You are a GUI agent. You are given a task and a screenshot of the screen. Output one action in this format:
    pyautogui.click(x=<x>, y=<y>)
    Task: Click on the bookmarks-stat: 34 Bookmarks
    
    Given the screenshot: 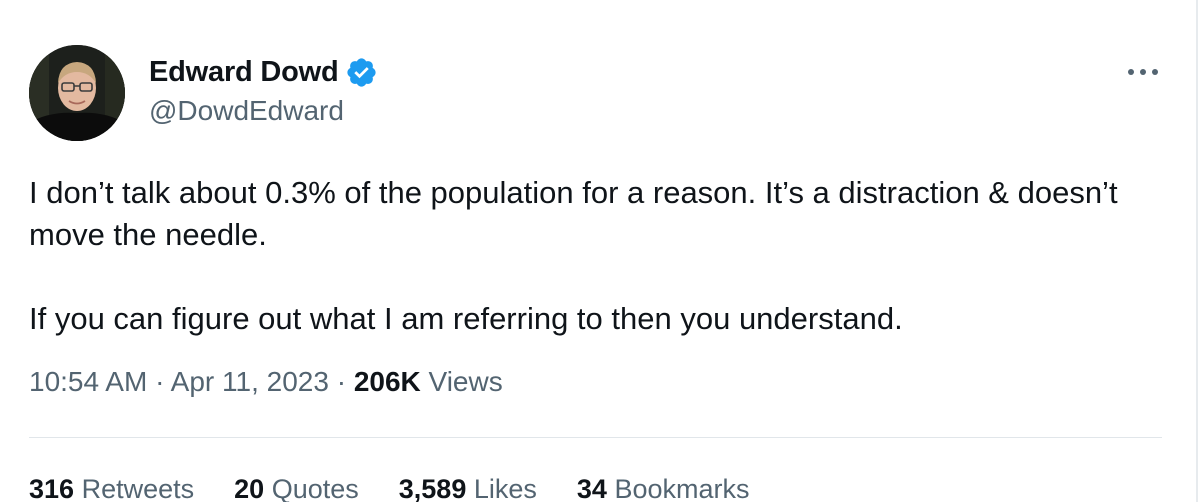 What is the action you would take?
    pyautogui.click(x=663, y=488)
    